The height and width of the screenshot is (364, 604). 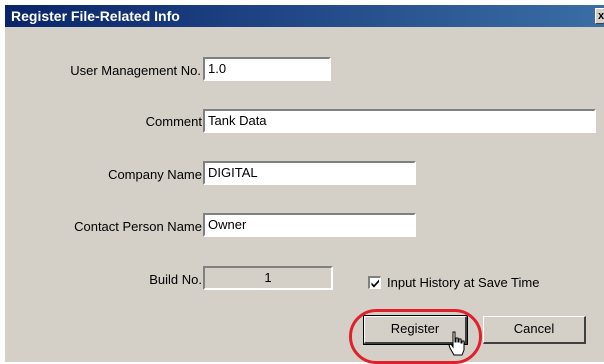 I want to click on comment-input: Tank Data, so click(x=399, y=121).